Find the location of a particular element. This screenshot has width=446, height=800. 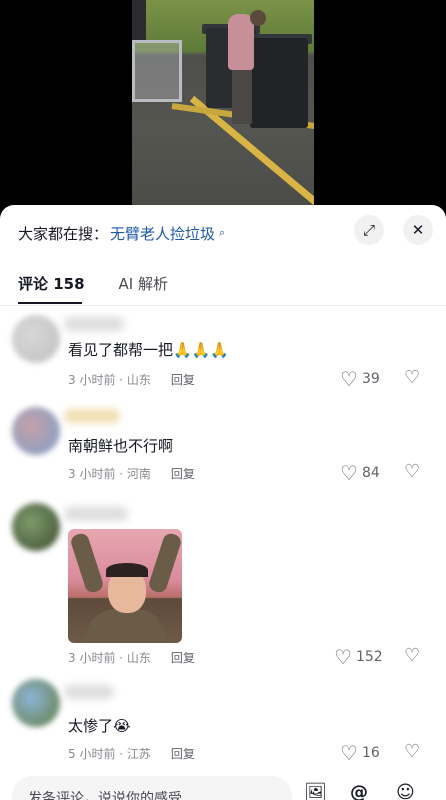

expand-button: ⤢ is located at coordinates (369, 230).